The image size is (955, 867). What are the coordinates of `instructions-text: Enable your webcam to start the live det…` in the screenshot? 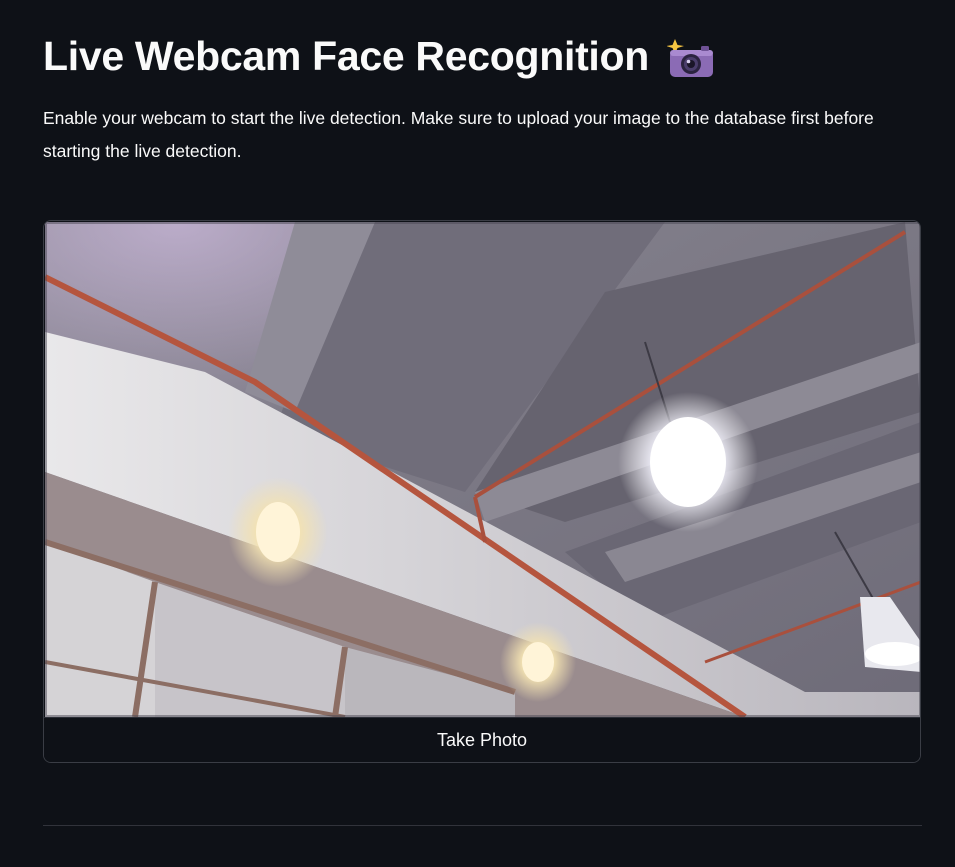 It's located at (458, 134).